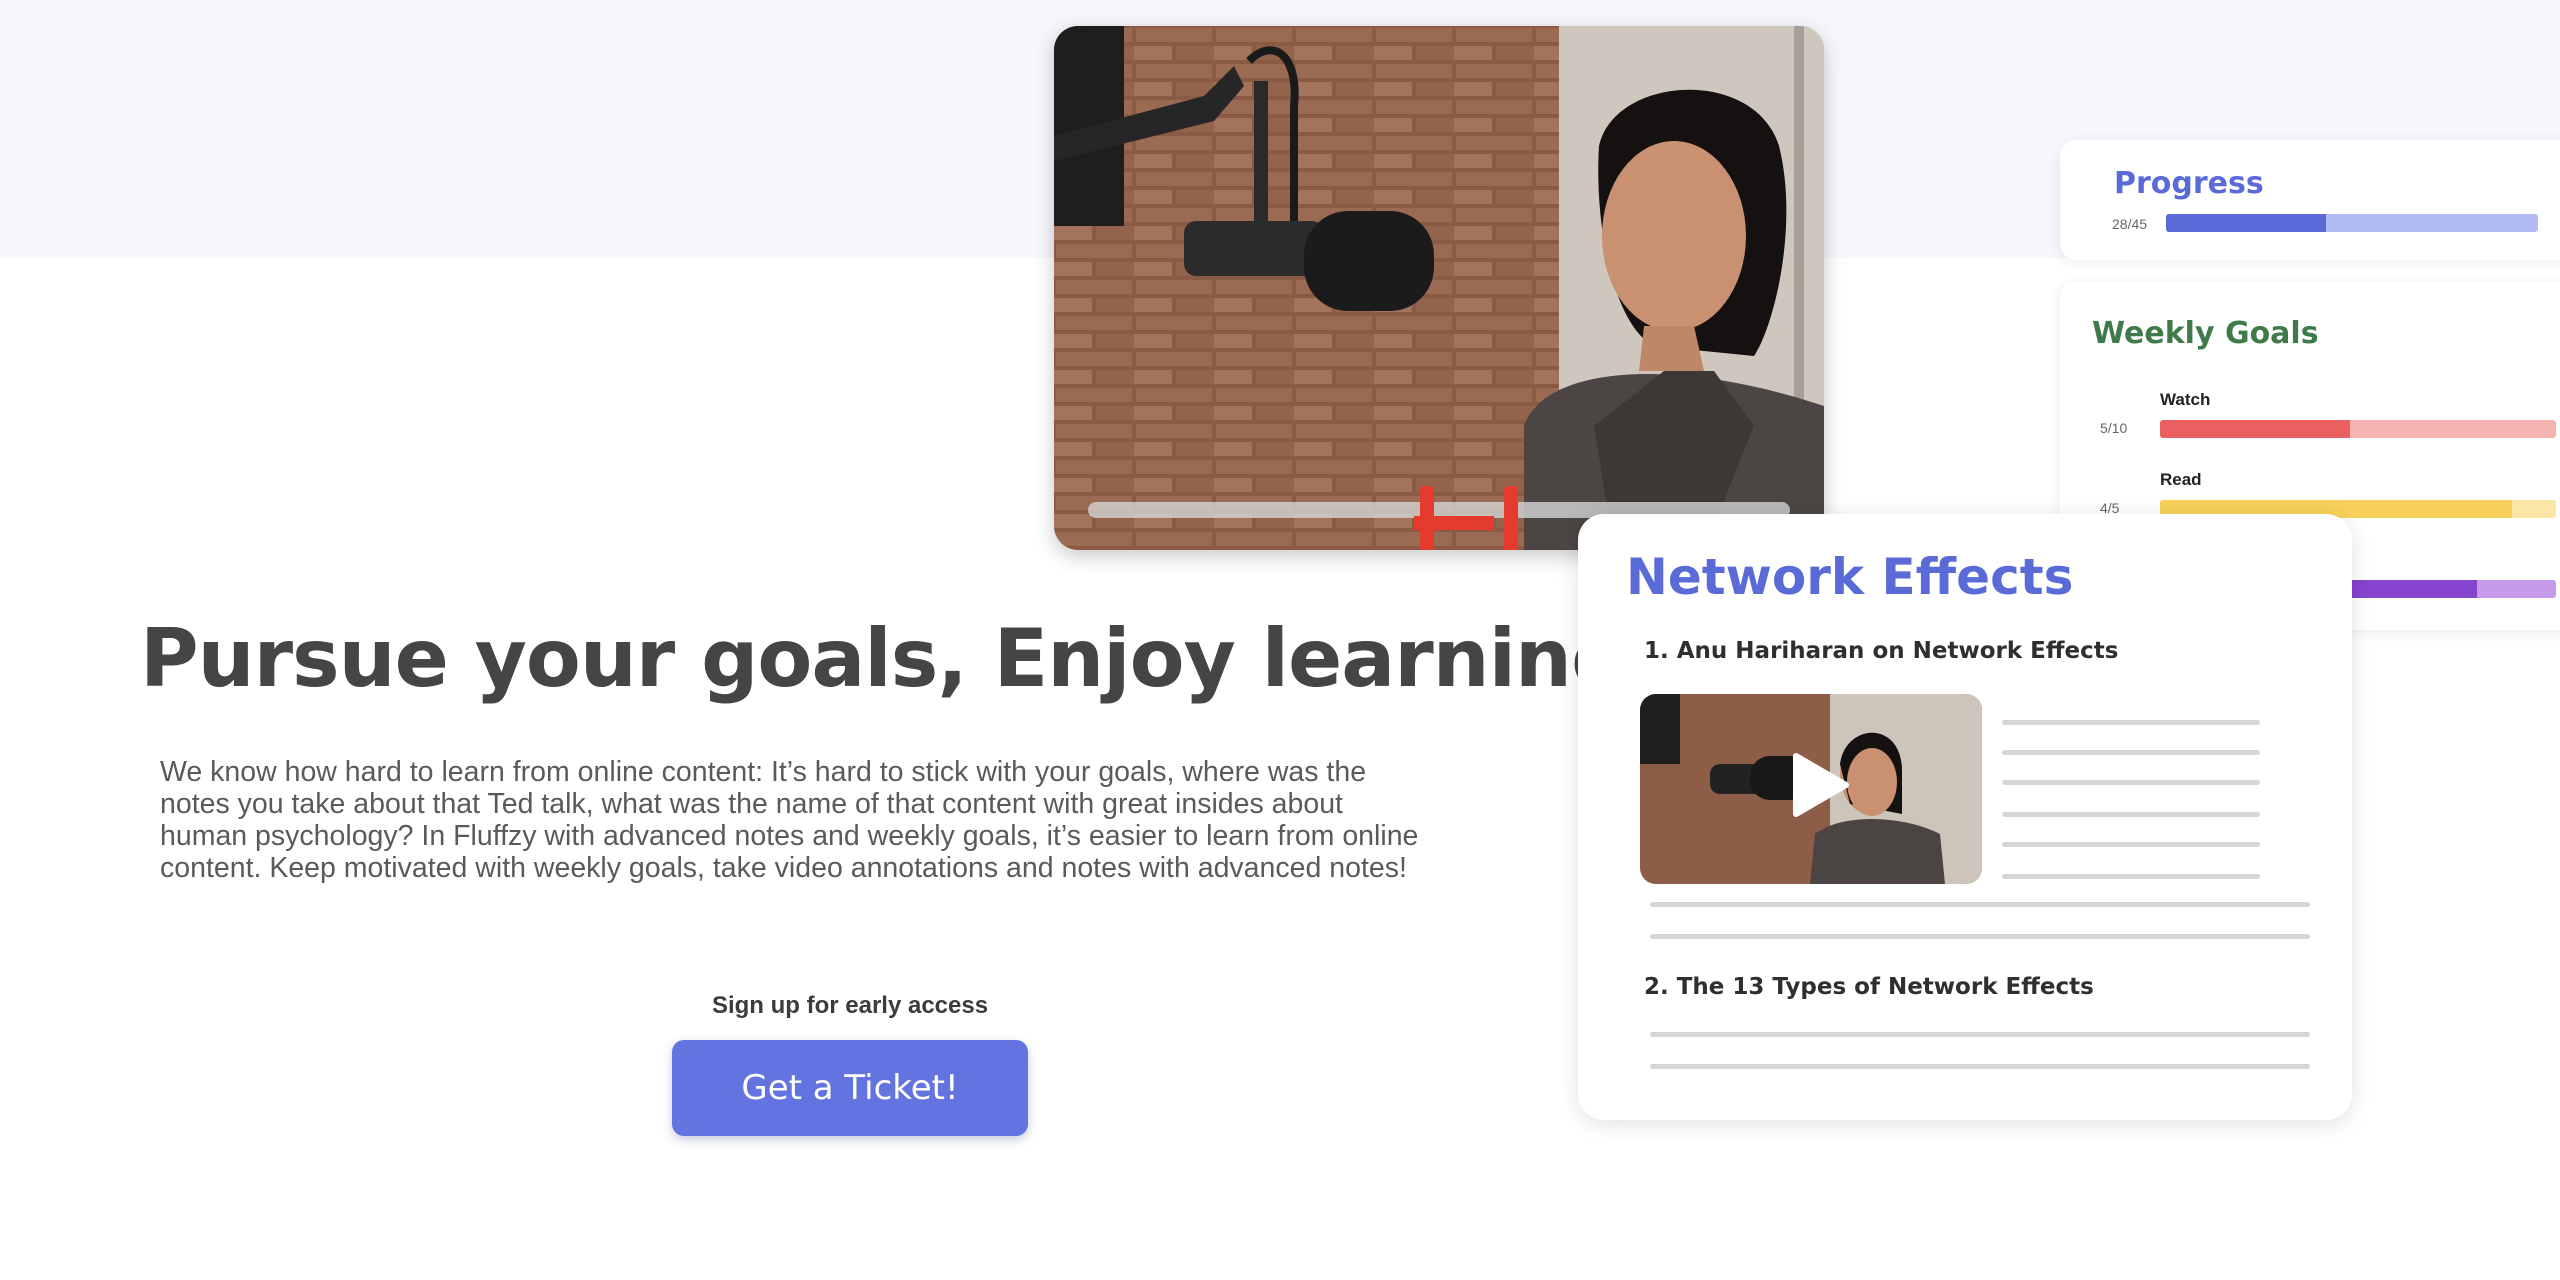 This screenshot has width=2560, height=1280. Describe the element at coordinates (2255, 429) in the screenshot. I see `goal-bar-fill` at that location.